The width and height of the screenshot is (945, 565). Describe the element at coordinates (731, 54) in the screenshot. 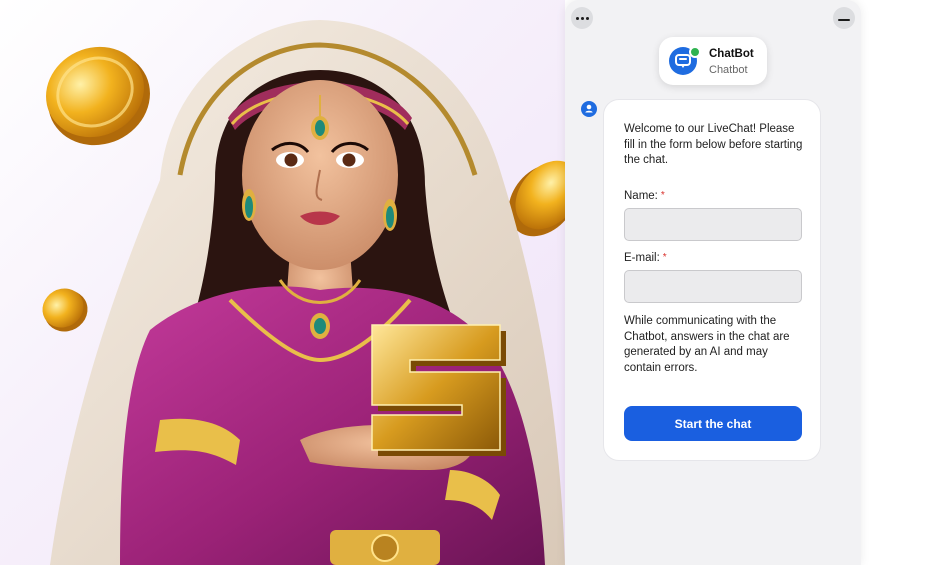

I see `bot-name: ChatBot` at that location.